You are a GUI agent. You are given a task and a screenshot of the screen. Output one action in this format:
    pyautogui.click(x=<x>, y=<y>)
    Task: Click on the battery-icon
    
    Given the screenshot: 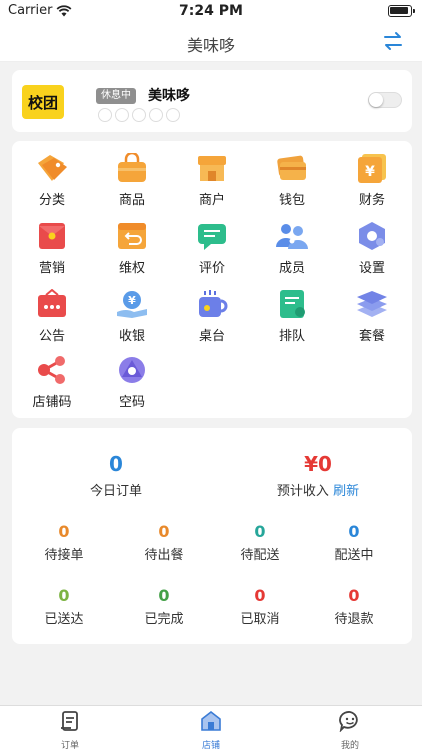 What is the action you would take?
    pyautogui.click(x=401, y=11)
    